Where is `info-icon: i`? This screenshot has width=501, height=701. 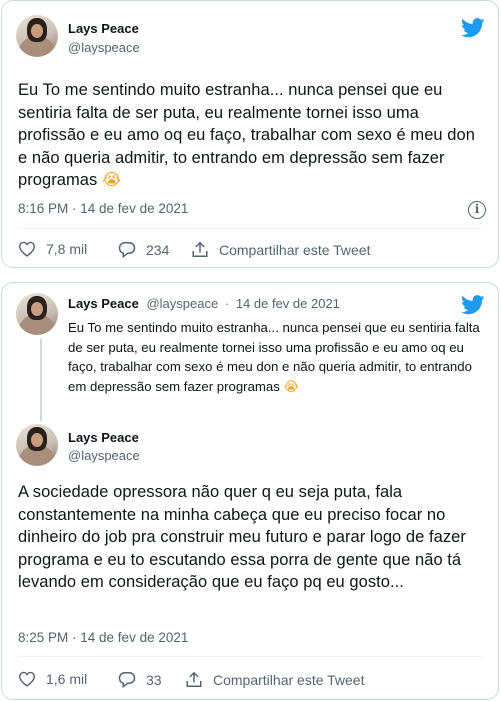 info-icon: i is located at coordinates (477, 210).